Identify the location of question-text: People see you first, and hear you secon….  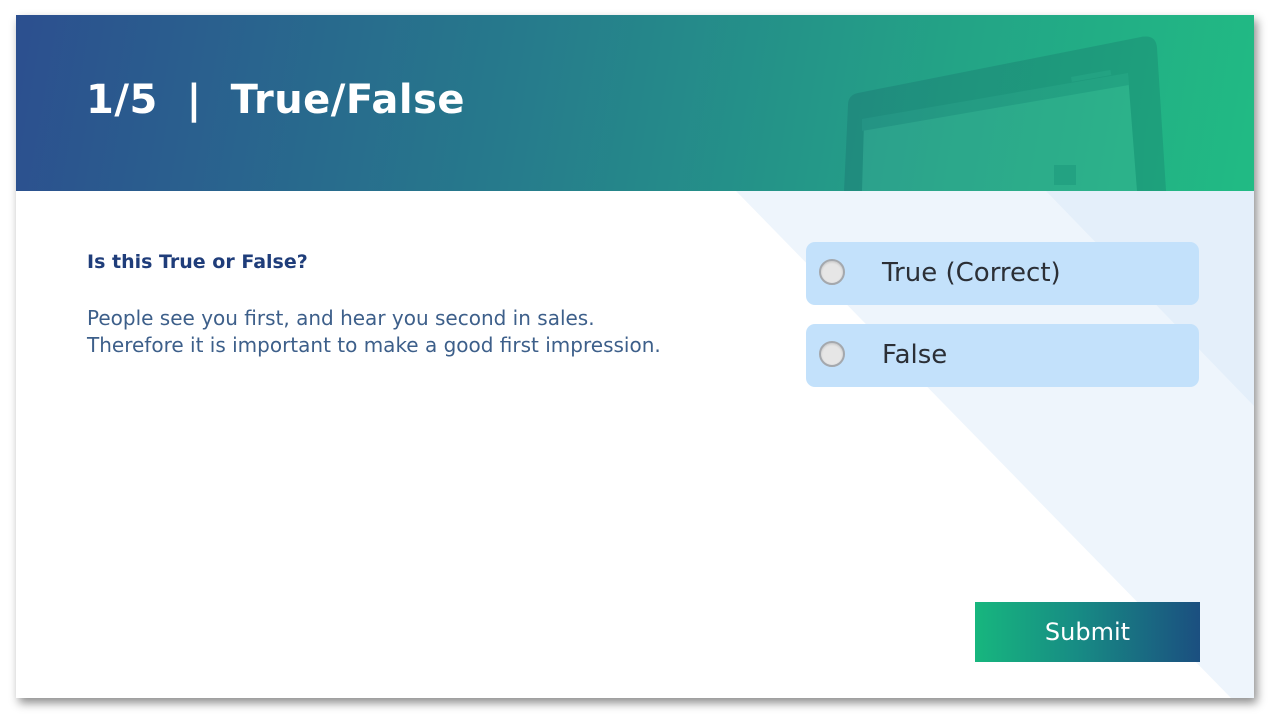
(374, 331).